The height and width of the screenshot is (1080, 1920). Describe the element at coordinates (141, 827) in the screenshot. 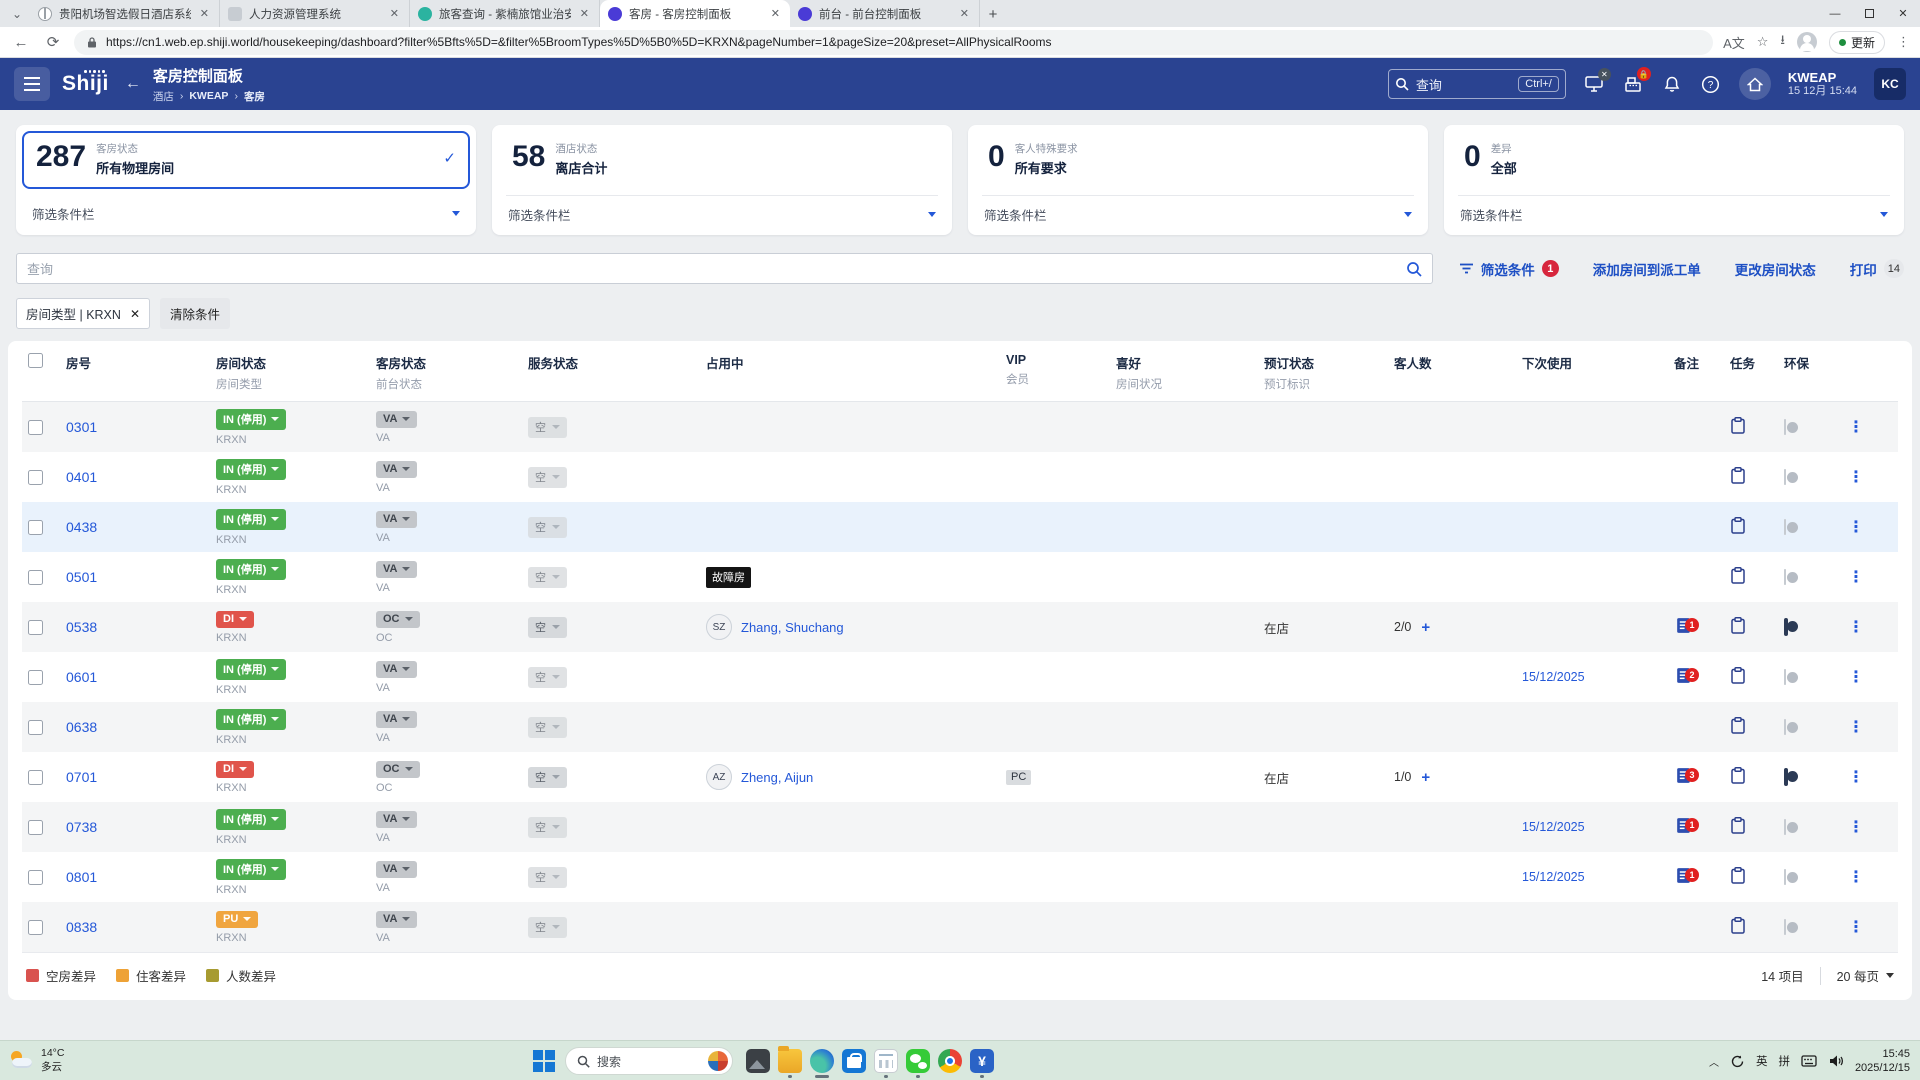

I see `room-number-link: 0738` at that location.